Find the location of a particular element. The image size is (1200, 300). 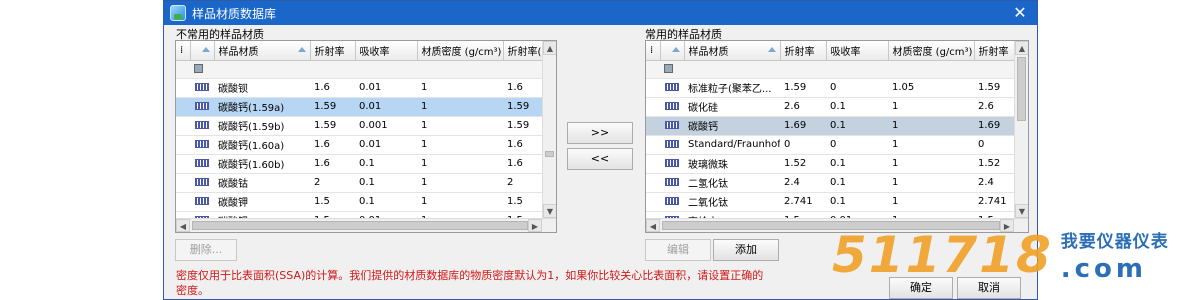

table-row: 碳酸钙(1.59a) 1.59 0.01 1 1.59 is located at coordinates (360, 107).